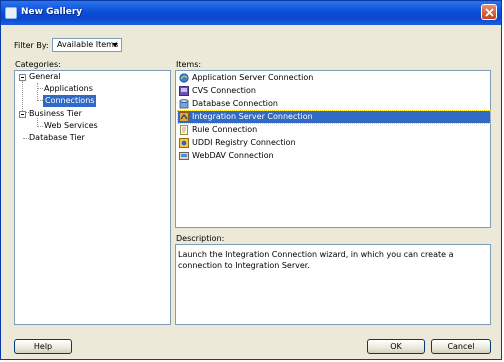 The height and width of the screenshot is (362, 504). I want to click on list-item: Integration Server Connection, so click(334, 117).